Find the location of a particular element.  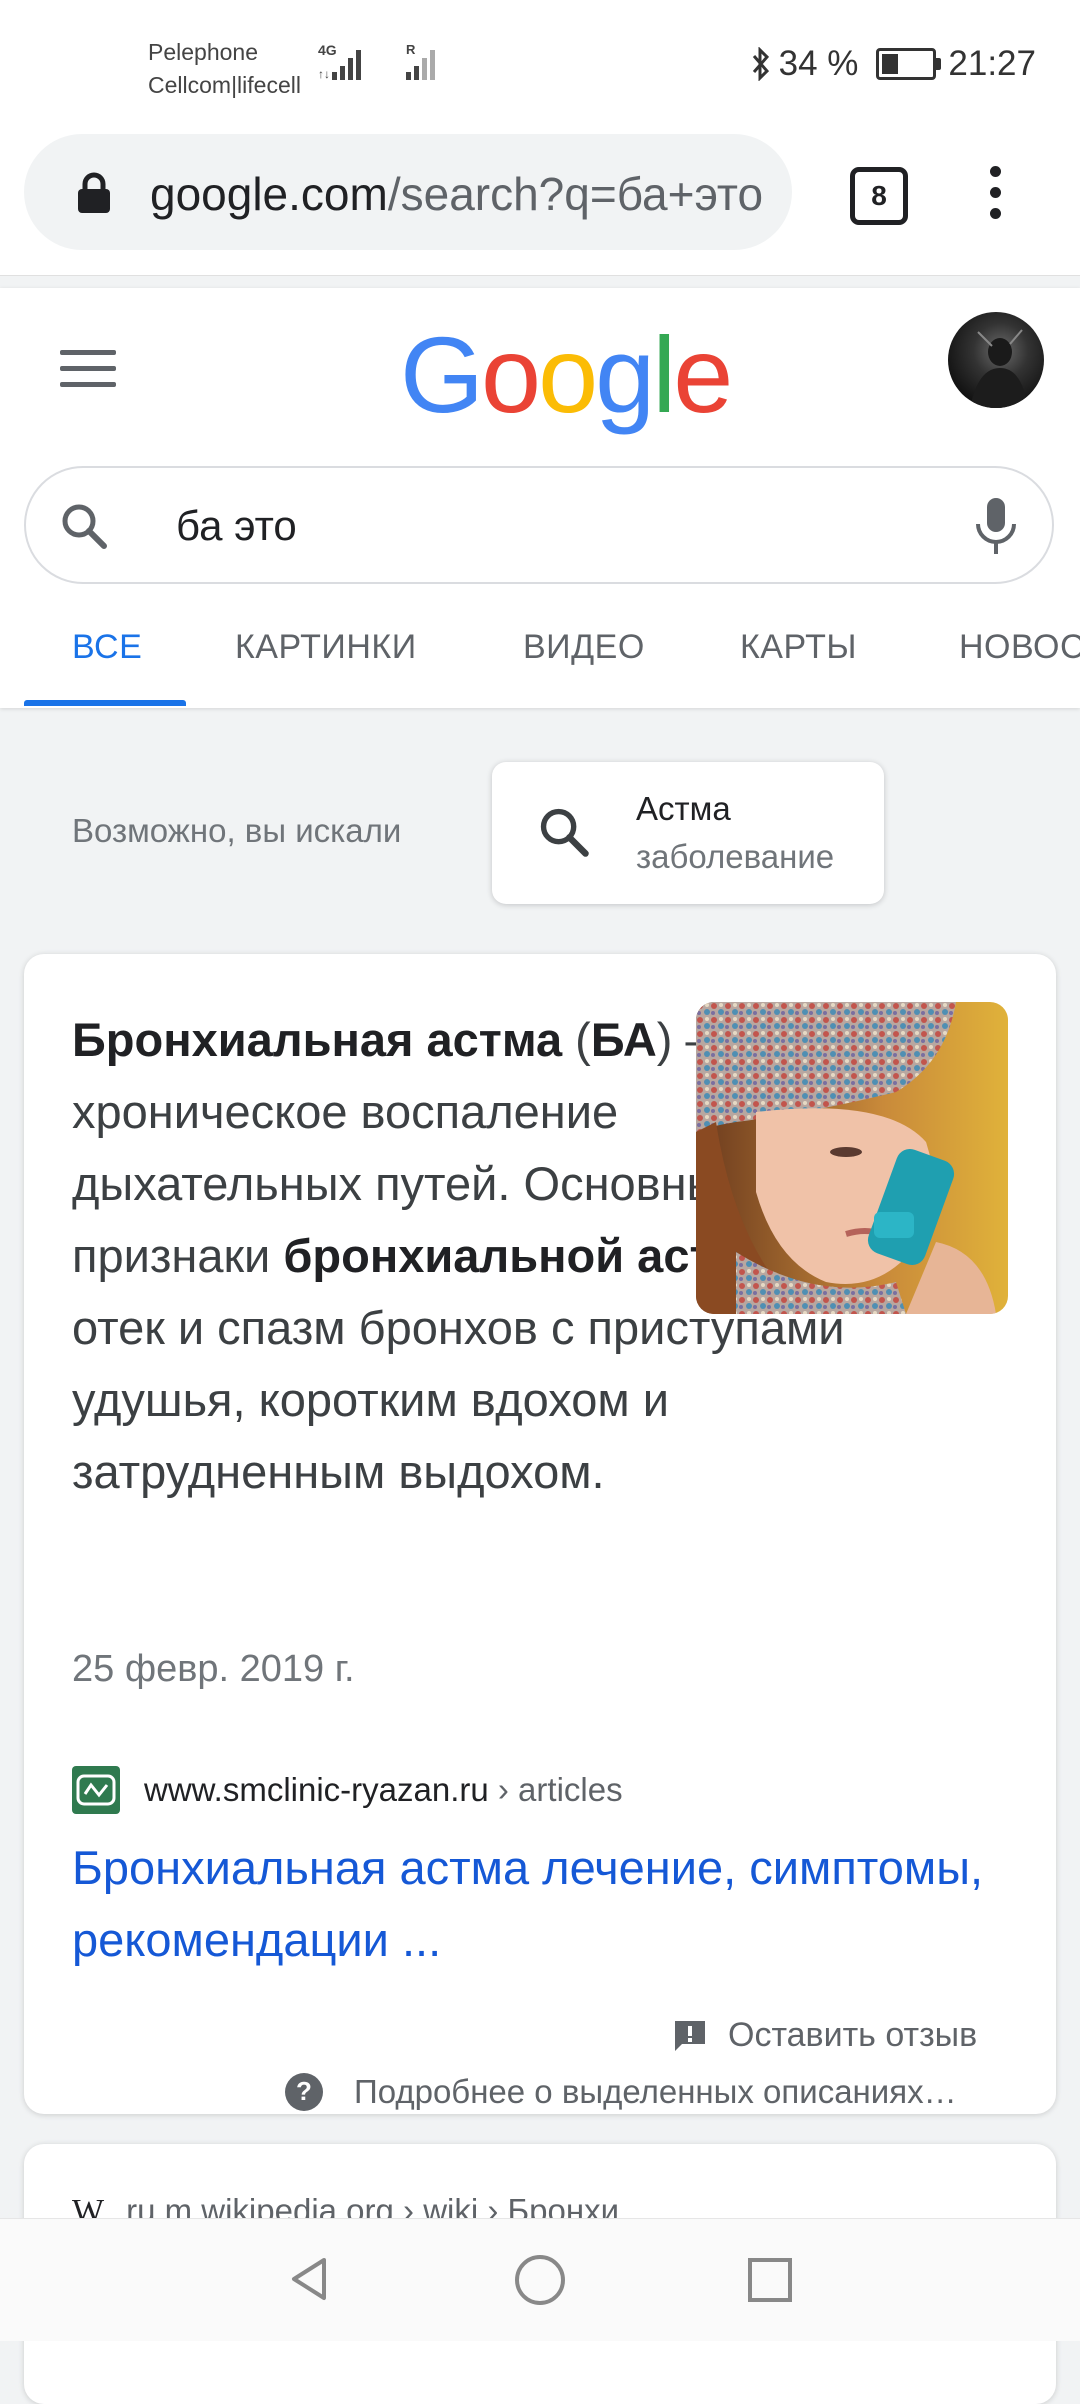

logo-letter: e is located at coordinates (703, 374).